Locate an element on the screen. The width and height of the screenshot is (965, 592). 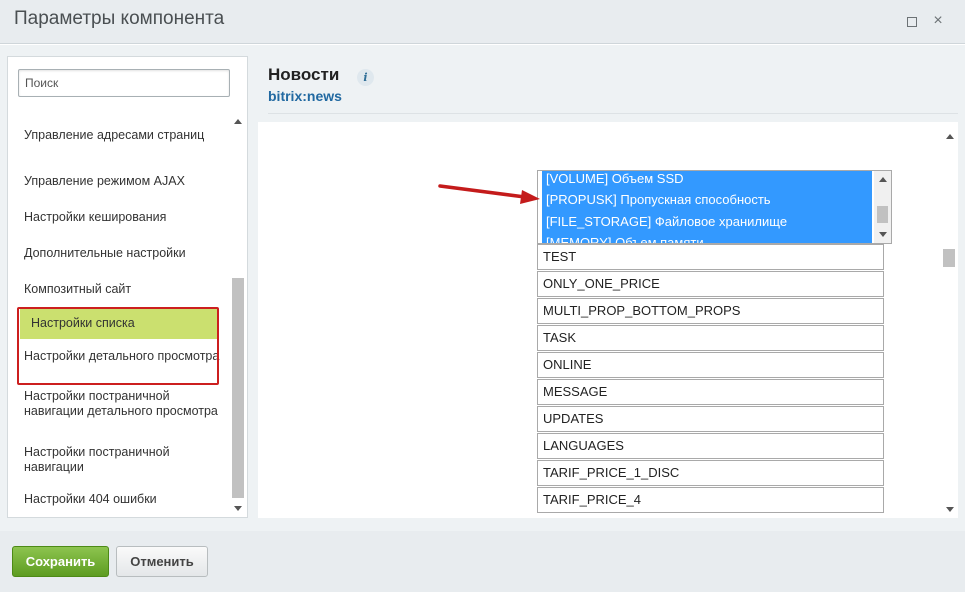
property-field: TEST is located at coordinates (710, 257).